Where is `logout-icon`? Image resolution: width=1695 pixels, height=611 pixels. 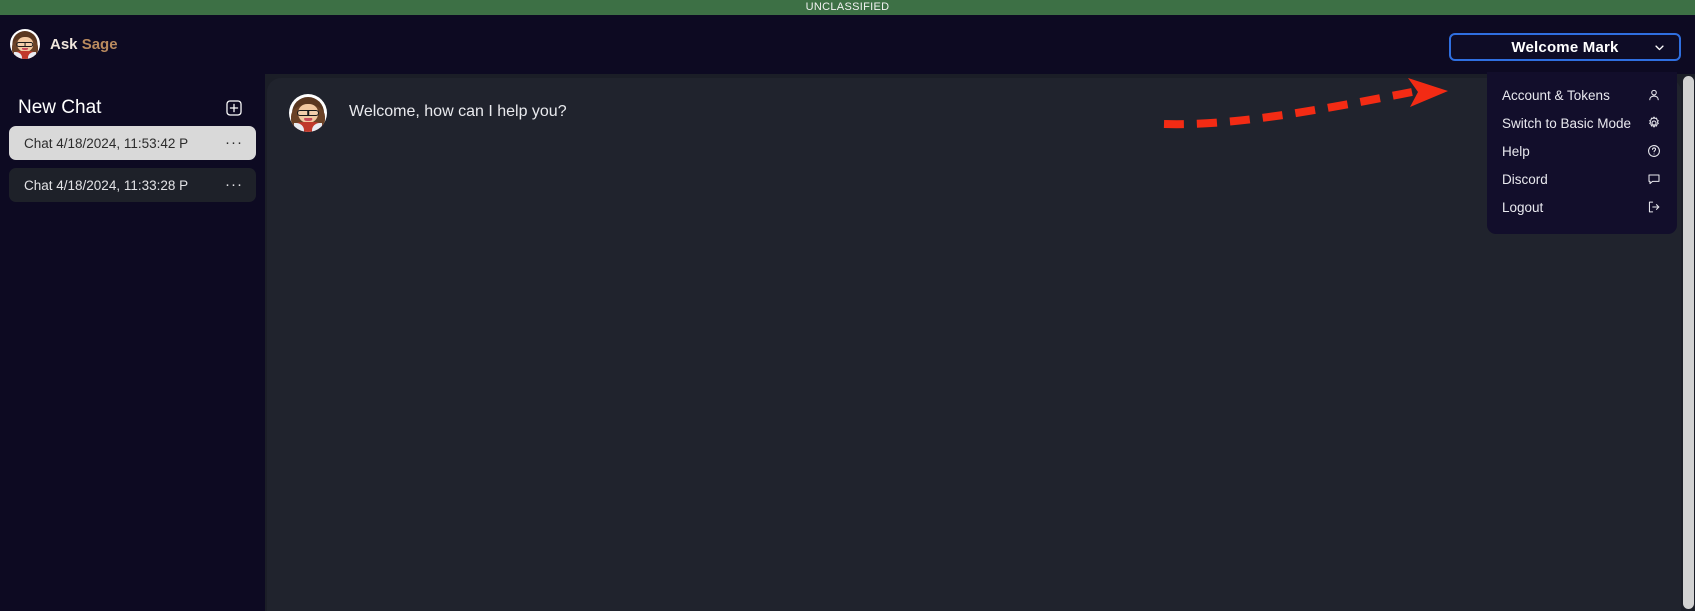
logout-icon is located at coordinates (1654, 207).